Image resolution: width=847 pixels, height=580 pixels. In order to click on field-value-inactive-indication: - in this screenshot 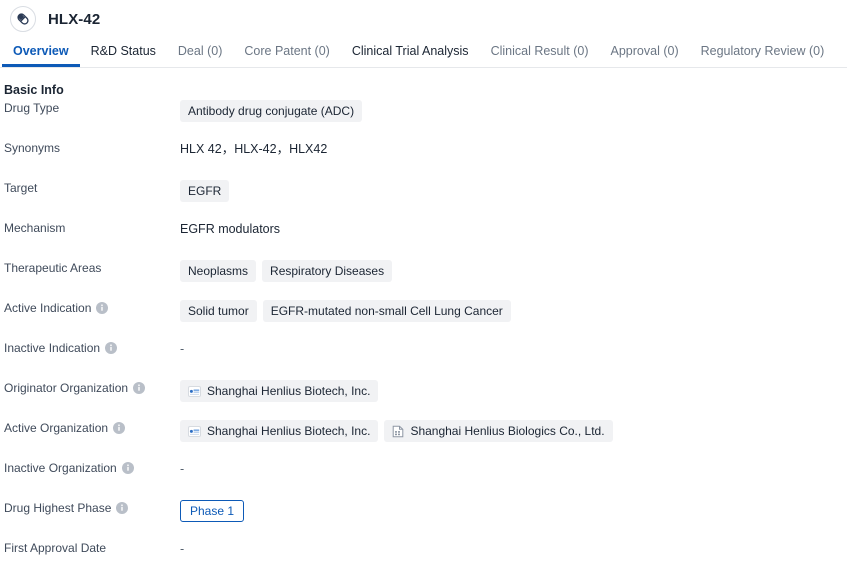, I will do `click(513, 349)`.